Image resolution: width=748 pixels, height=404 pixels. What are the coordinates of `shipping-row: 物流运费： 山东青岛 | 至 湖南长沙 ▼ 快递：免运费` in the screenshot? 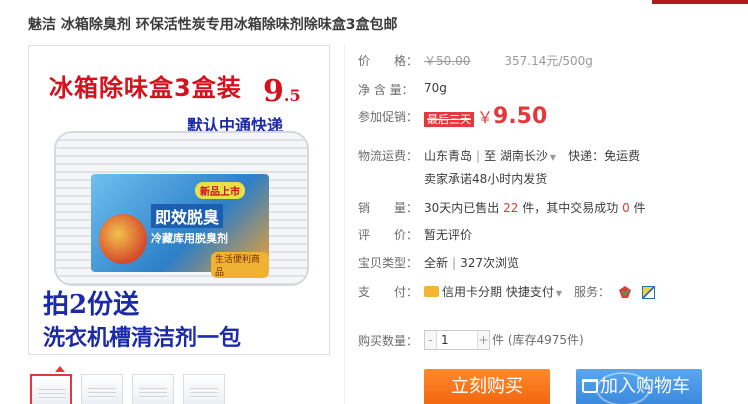 It's located at (499, 155).